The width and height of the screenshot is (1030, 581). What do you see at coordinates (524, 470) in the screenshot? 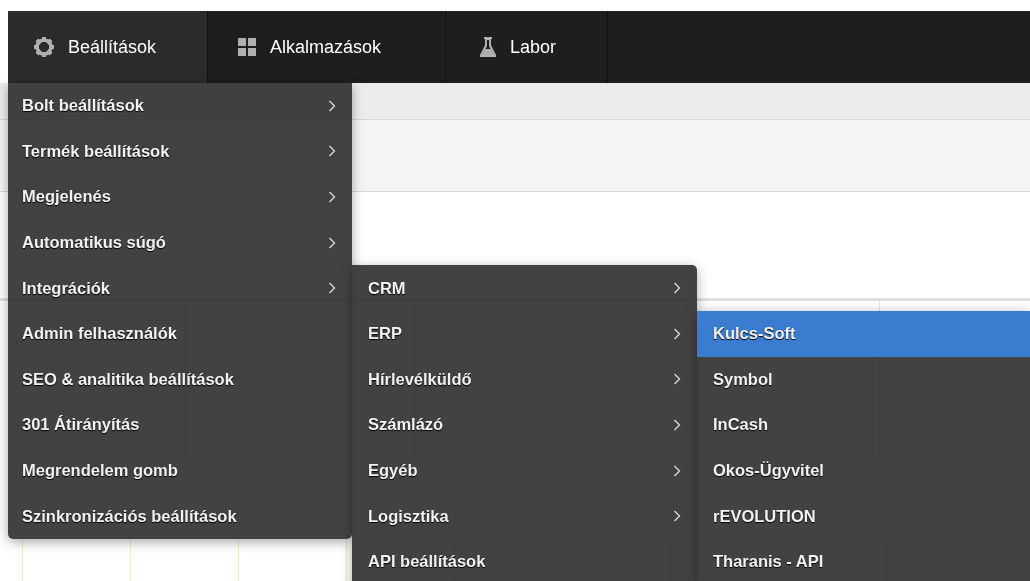
I see `menu-item: Egyéb` at bounding box center [524, 470].